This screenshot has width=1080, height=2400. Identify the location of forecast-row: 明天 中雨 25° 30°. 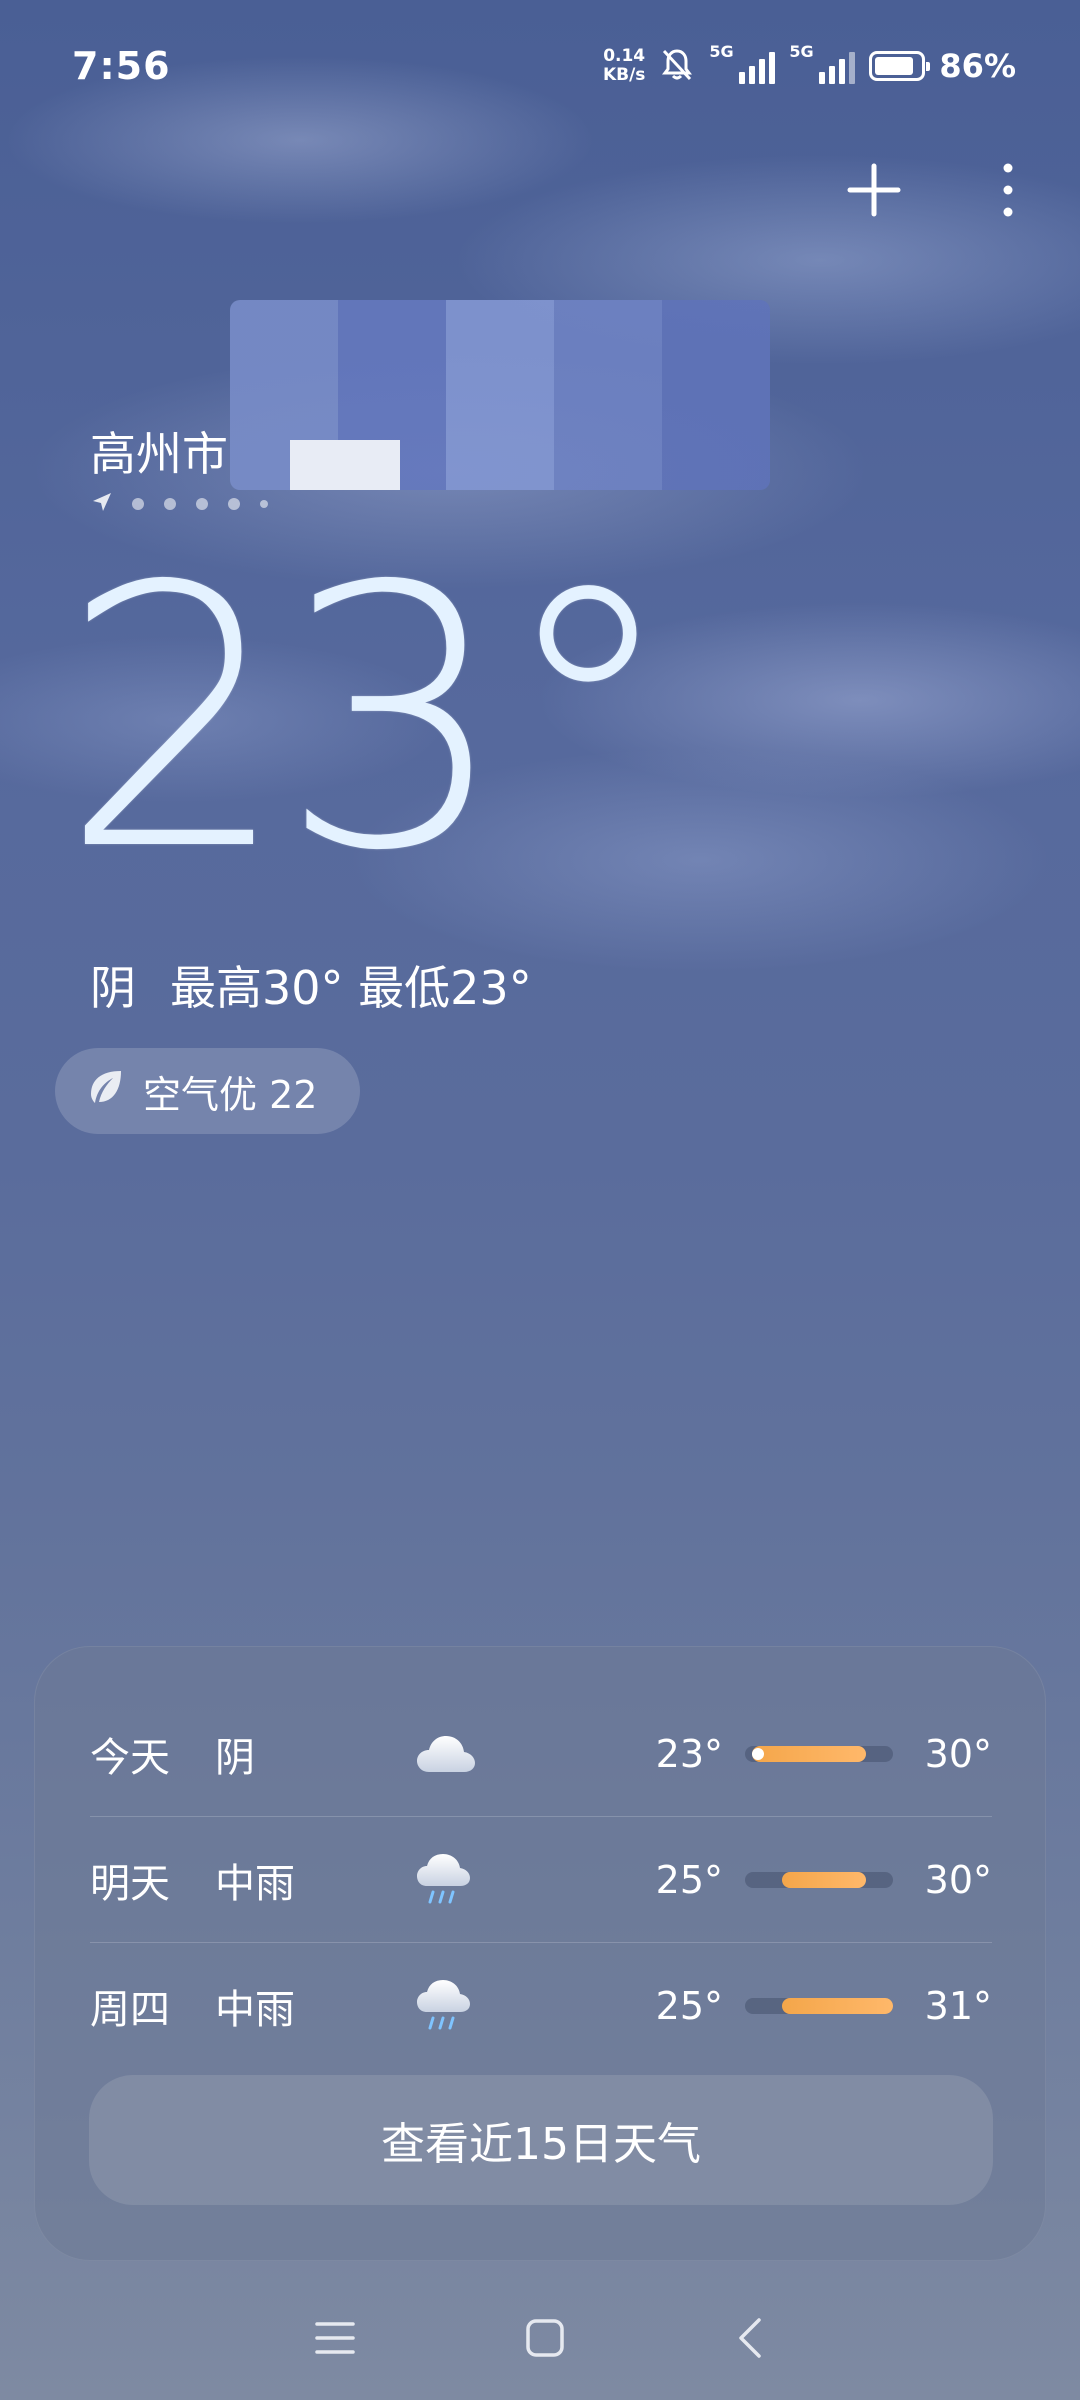
(541, 1879).